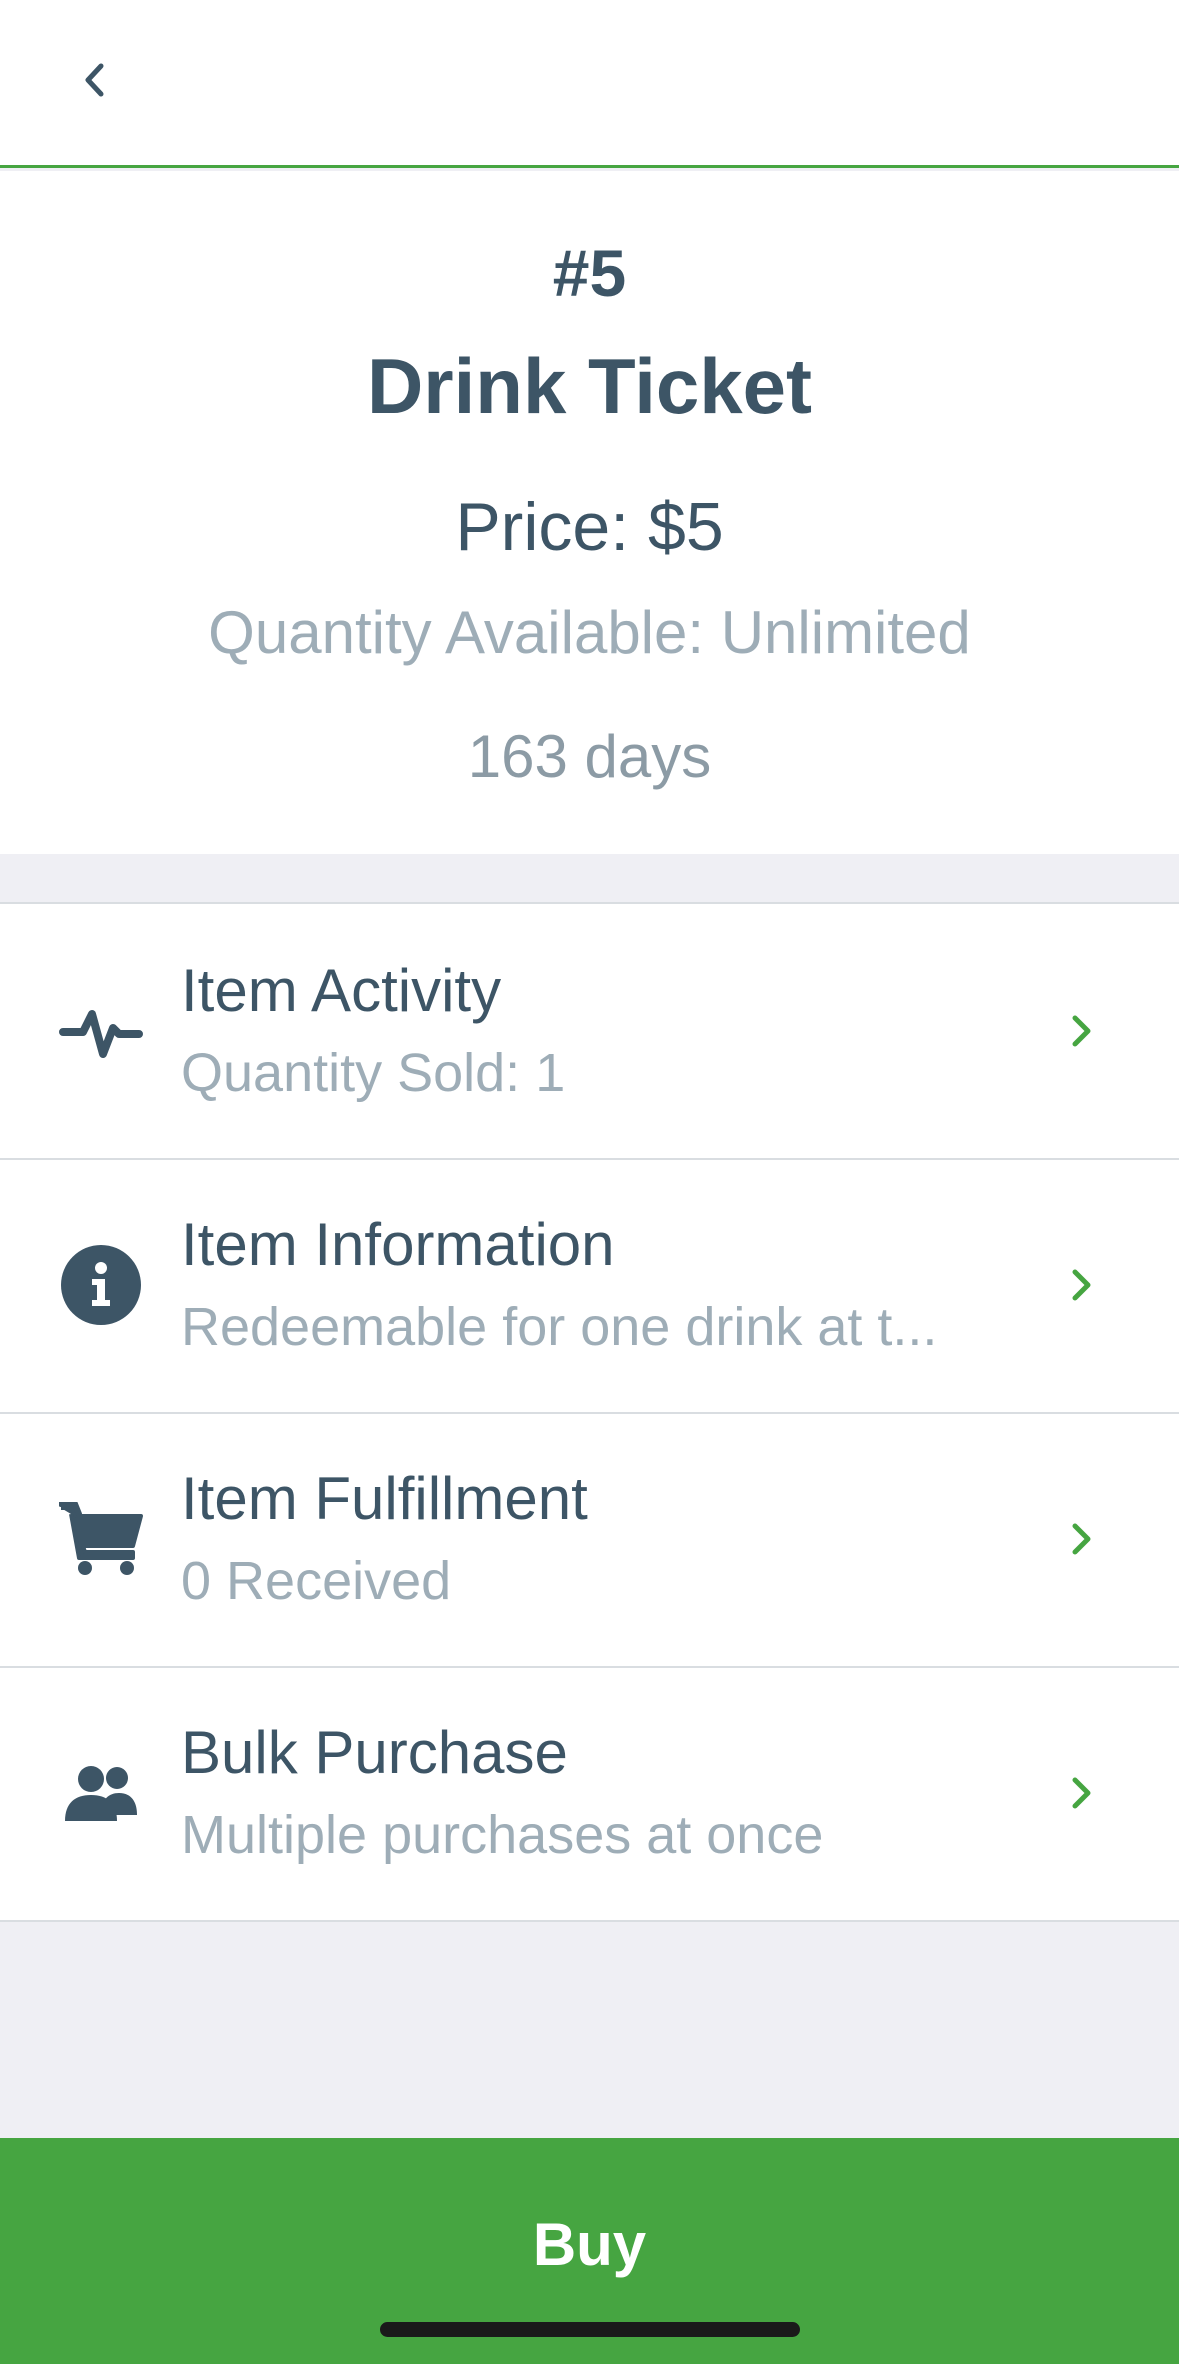  Describe the element at coordinates (589, 632) in the screenshot. I see `quantity-available: Quantity Available: Unlimited` at that location.